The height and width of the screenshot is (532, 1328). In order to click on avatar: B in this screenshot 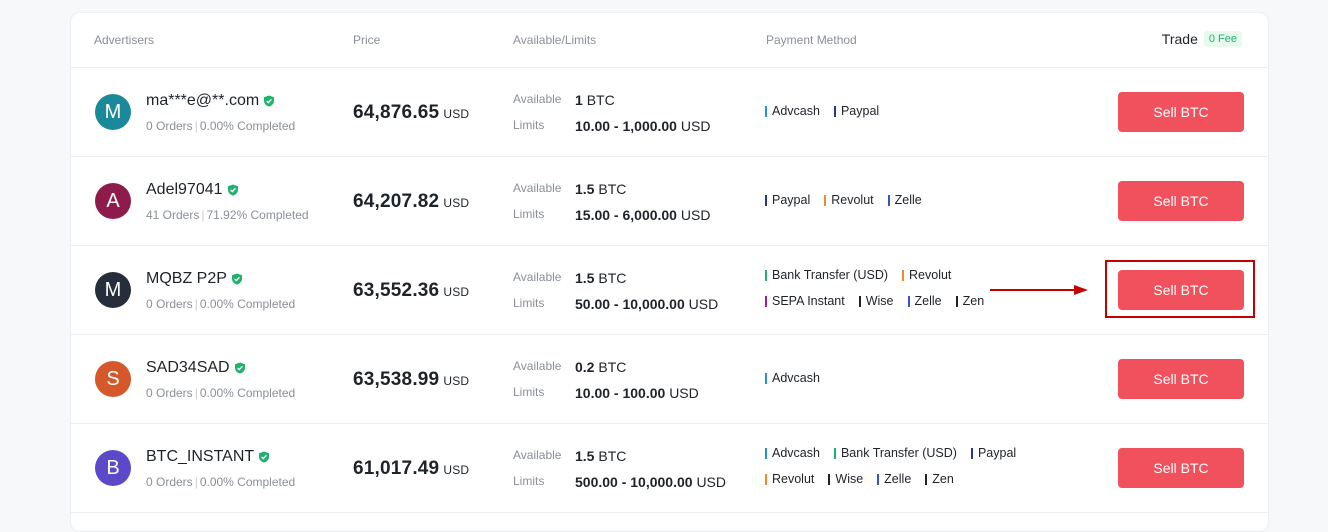, I will do `click(113, 468)`.